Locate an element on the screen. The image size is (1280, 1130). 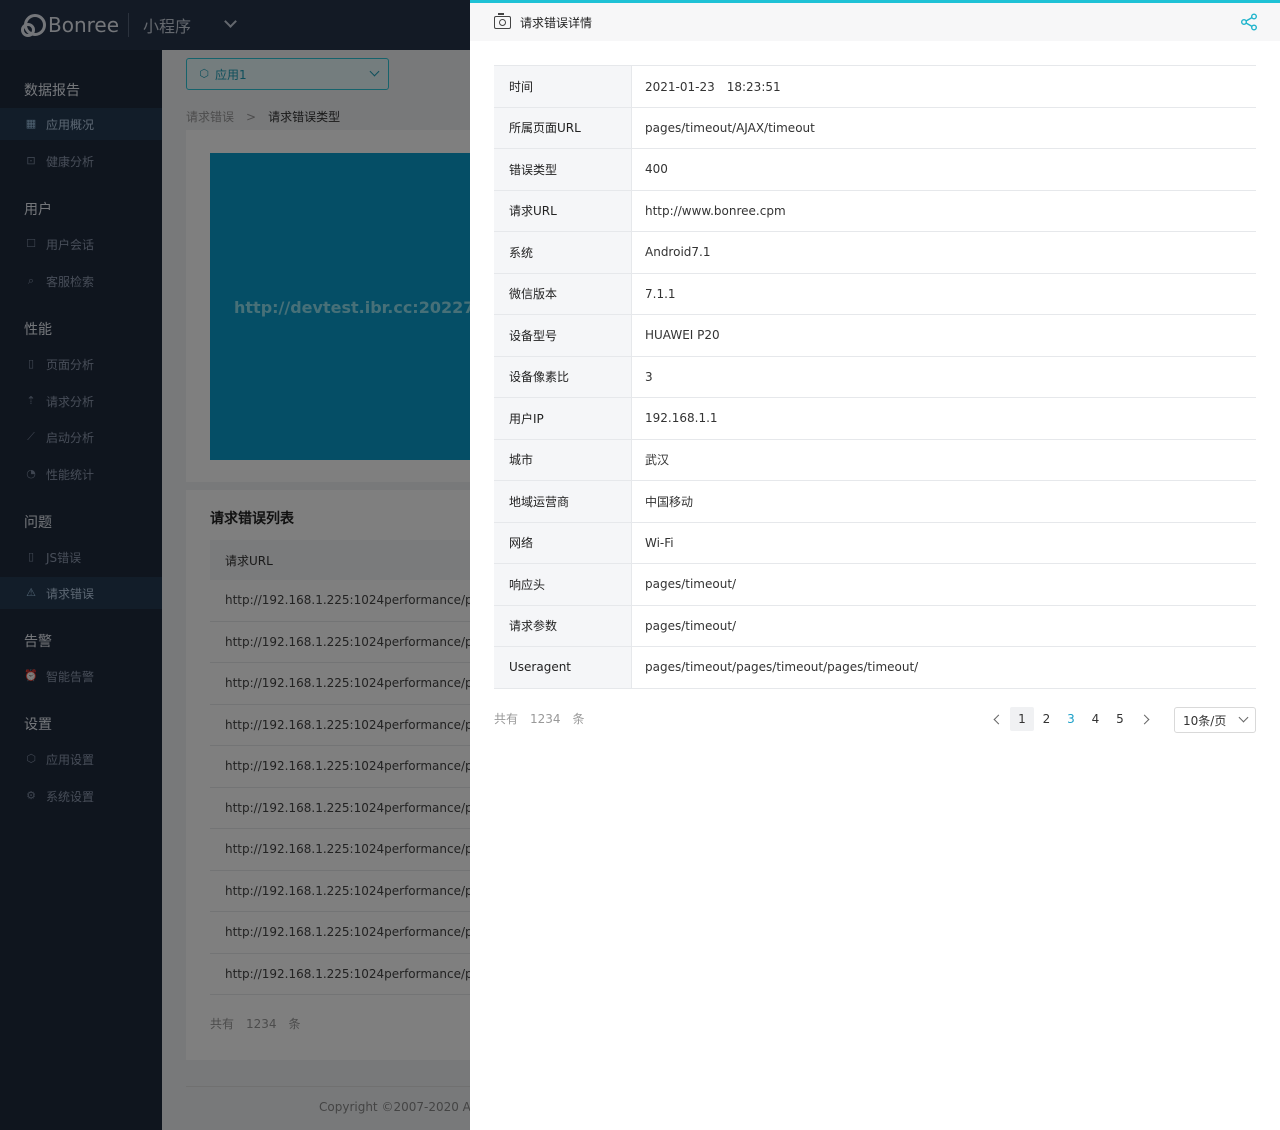
drawer-title: 请求错误详情 is located at coordinates (556, 22).